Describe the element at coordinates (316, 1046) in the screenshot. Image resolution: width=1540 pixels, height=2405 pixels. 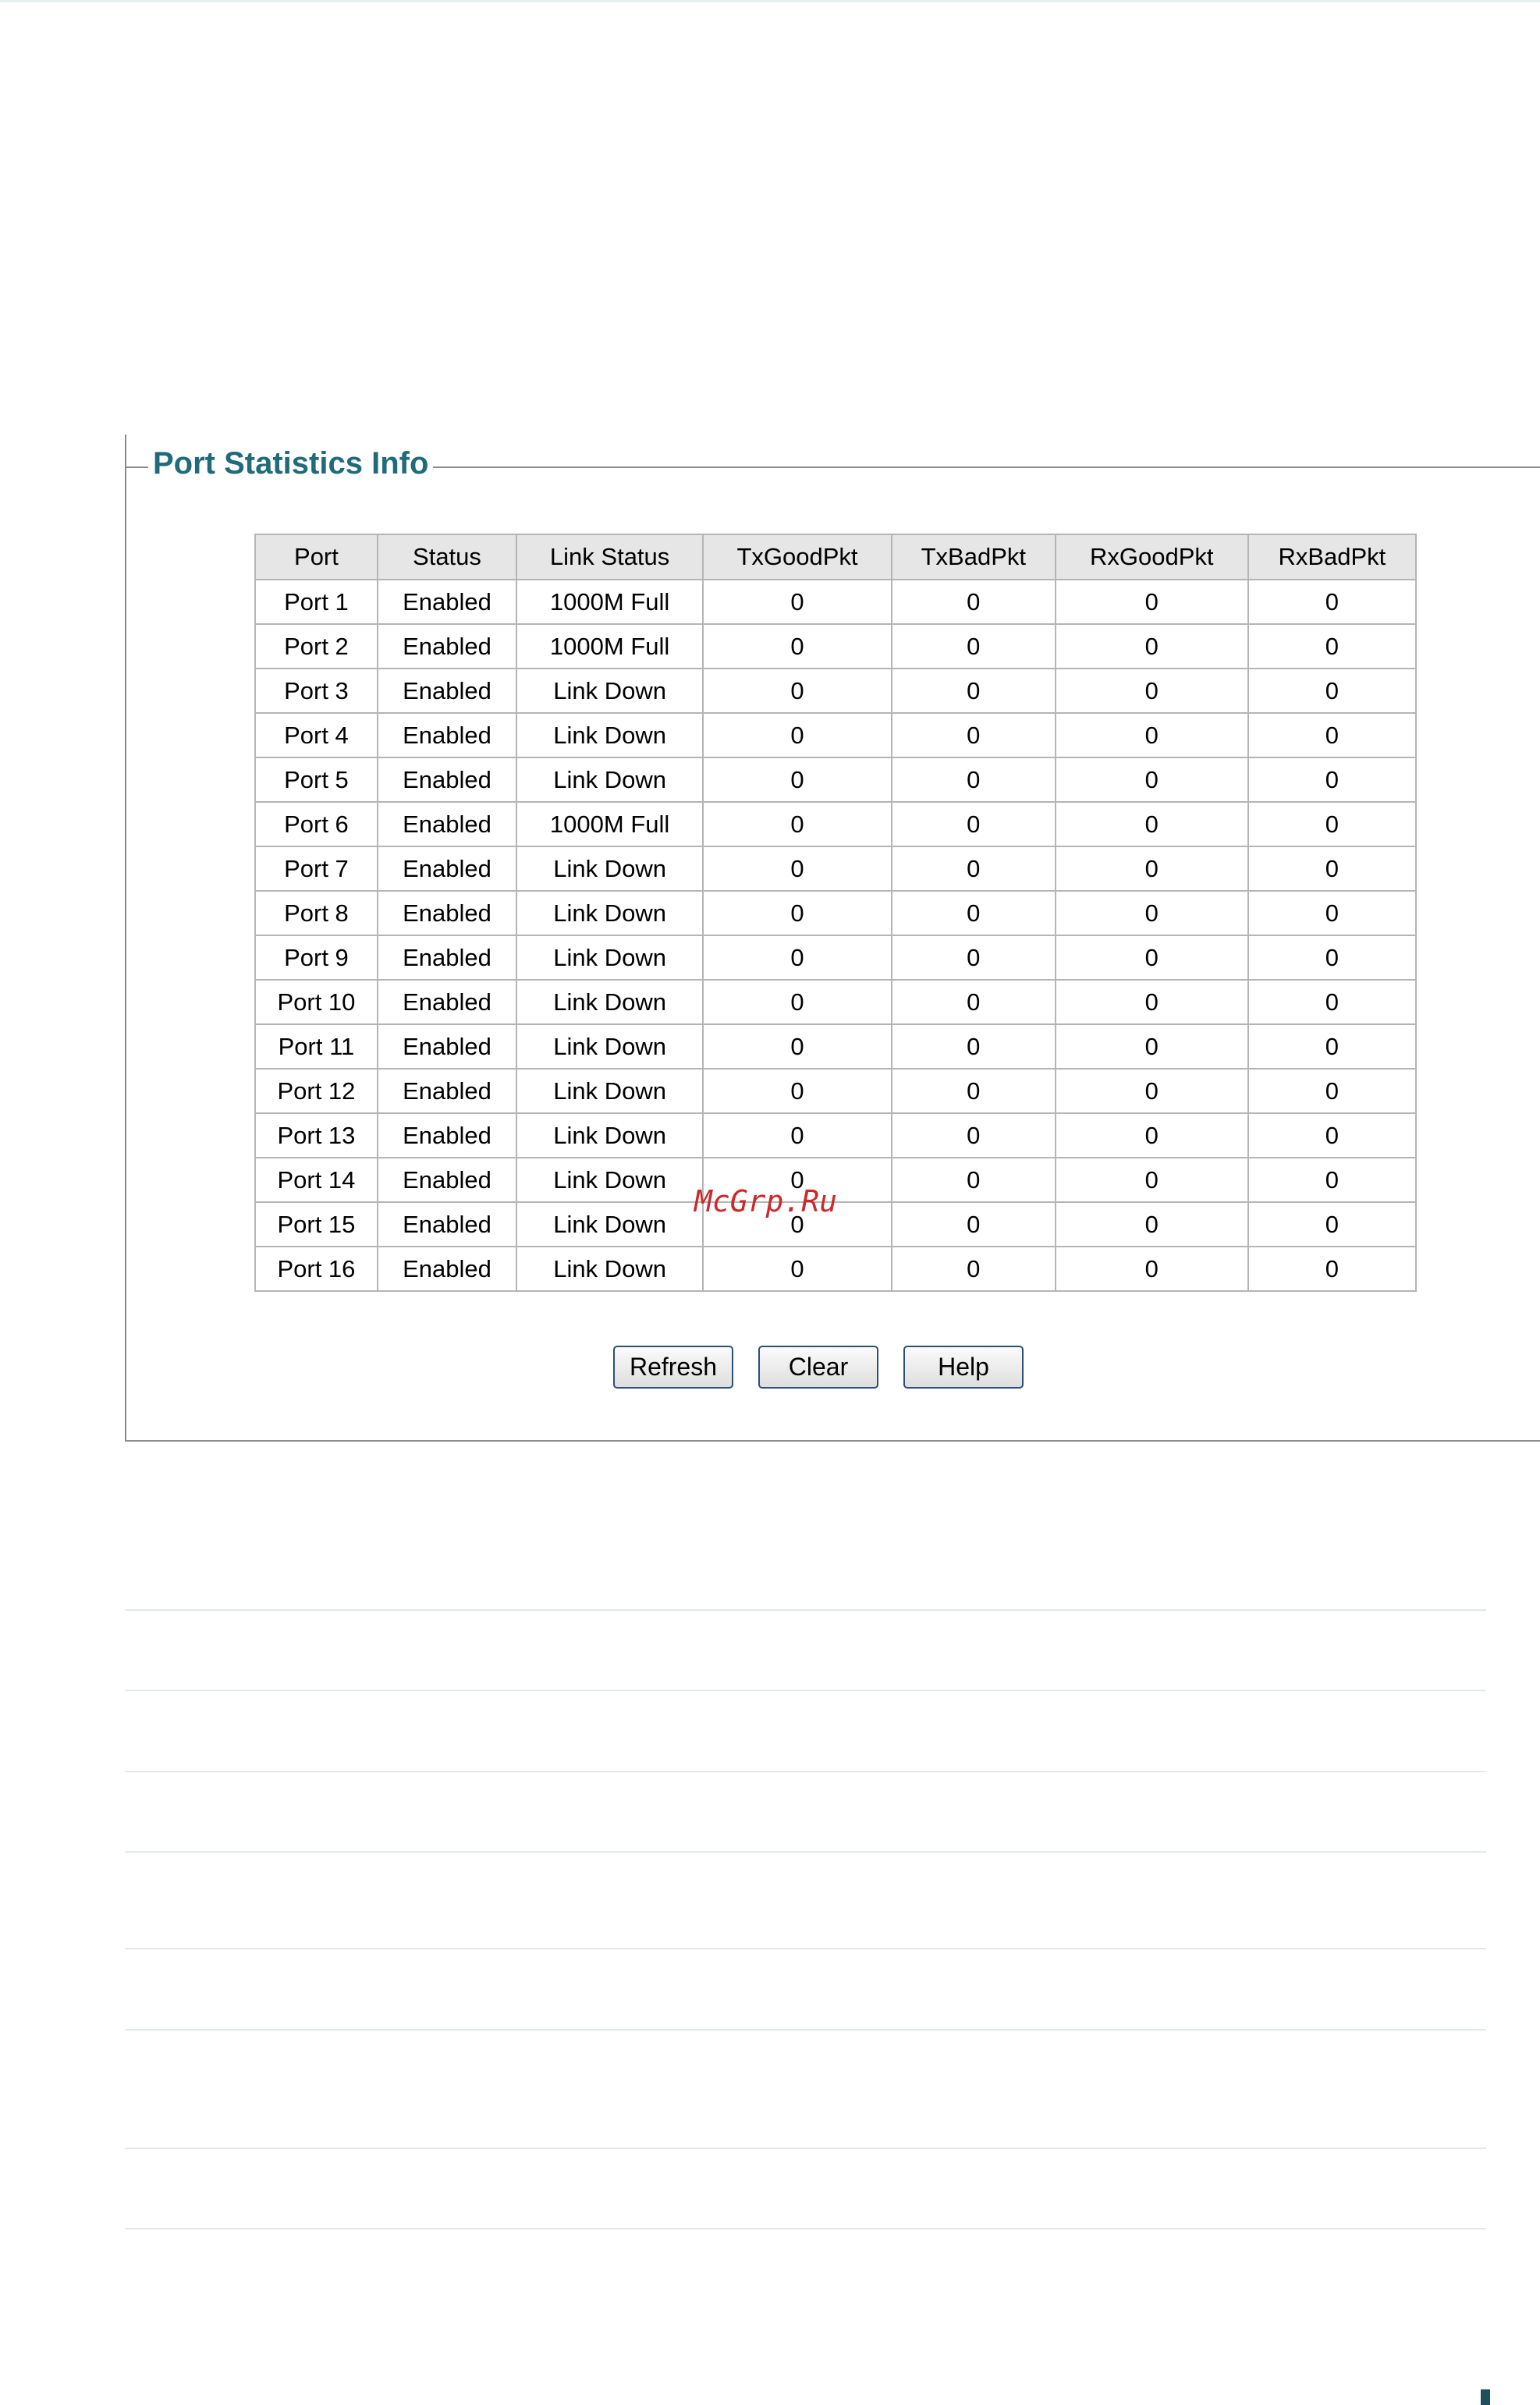
I see `cell-port: Port 11` at that location.